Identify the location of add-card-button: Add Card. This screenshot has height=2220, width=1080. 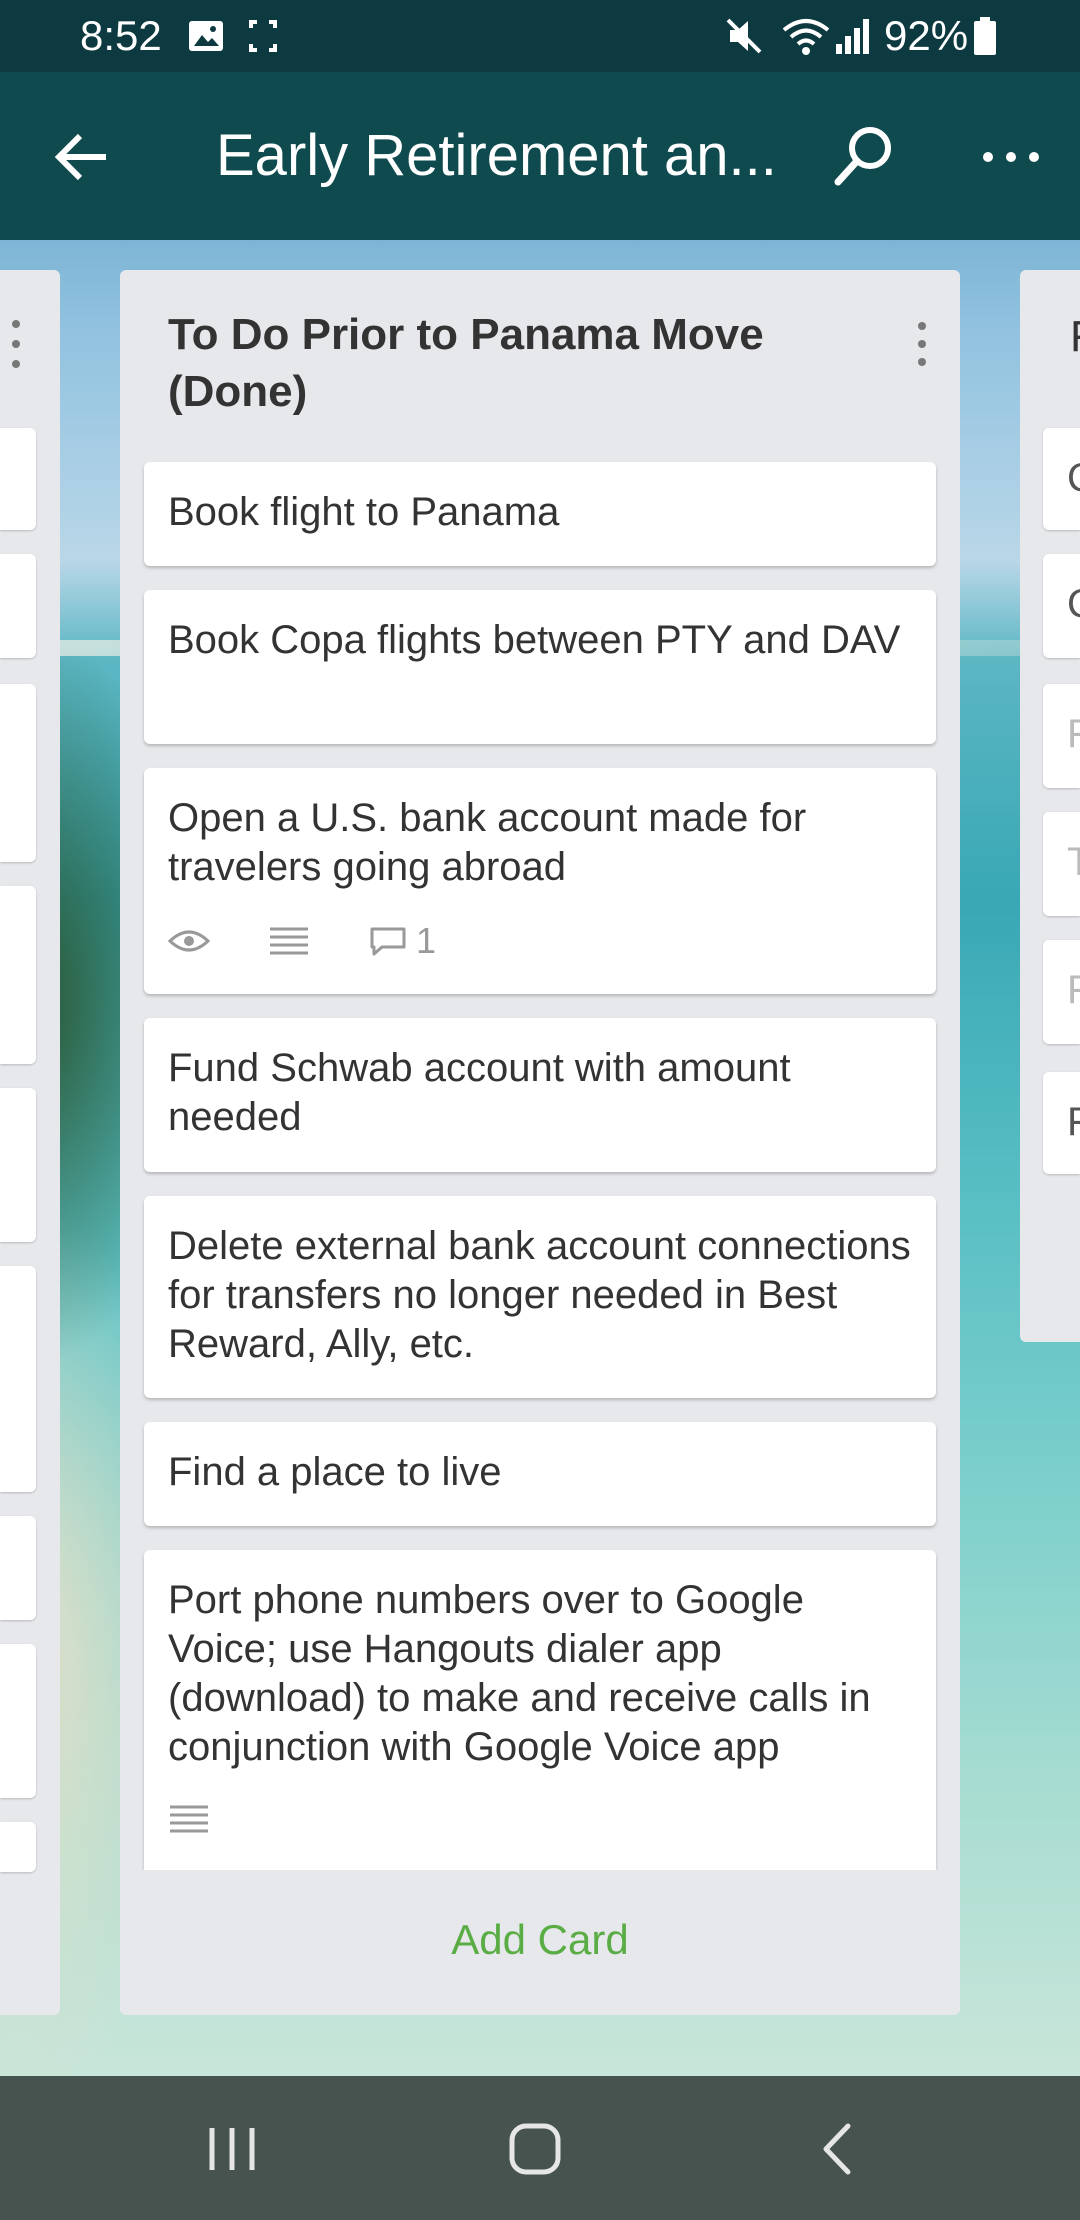
(540, 1942).